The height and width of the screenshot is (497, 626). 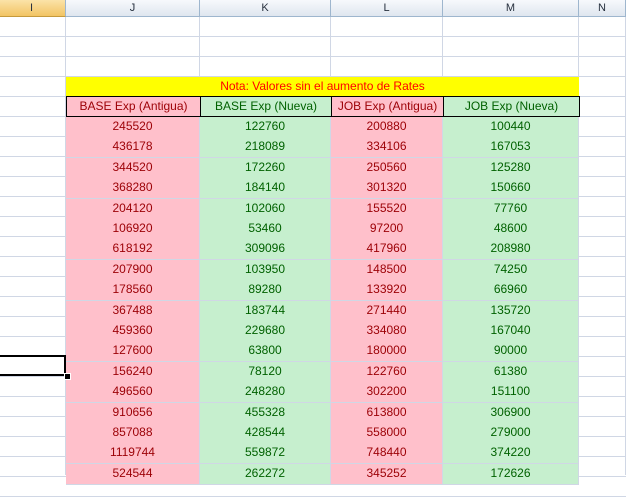 I want to click on active-cell-selection, so click(x=33, y=365).